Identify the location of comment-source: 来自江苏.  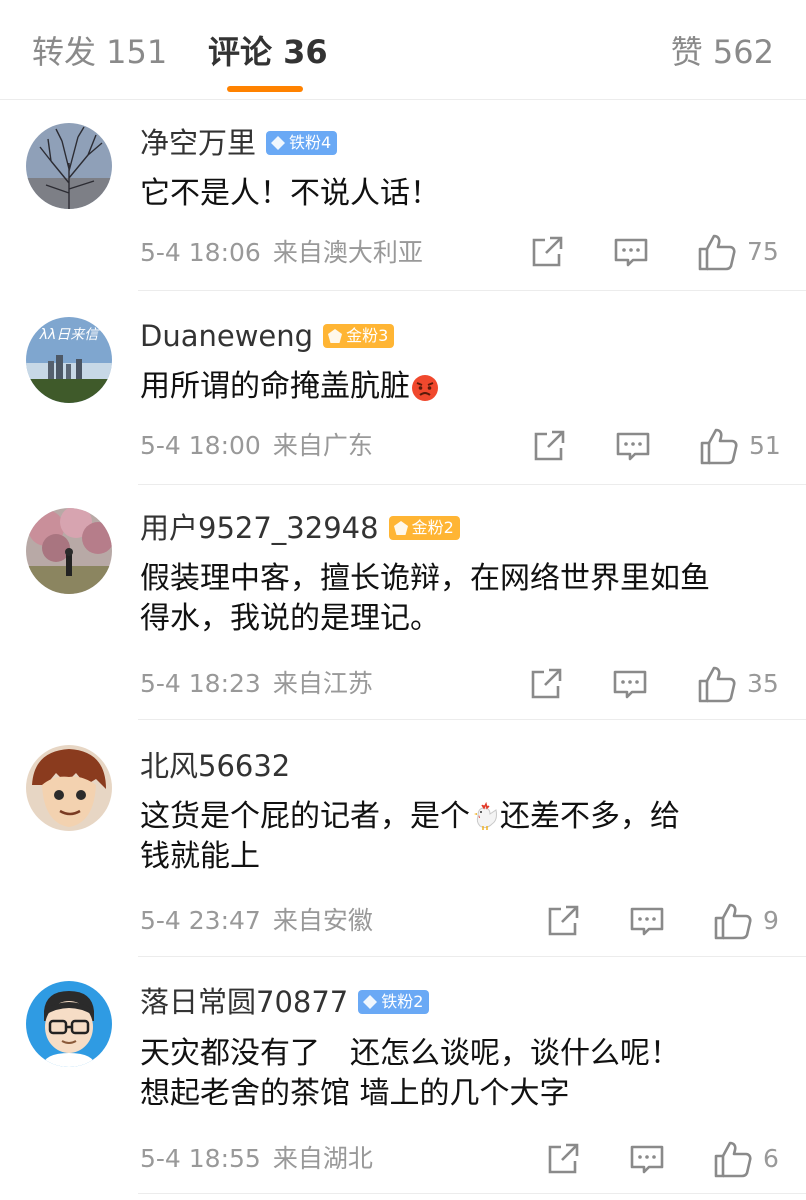
(322, 683).